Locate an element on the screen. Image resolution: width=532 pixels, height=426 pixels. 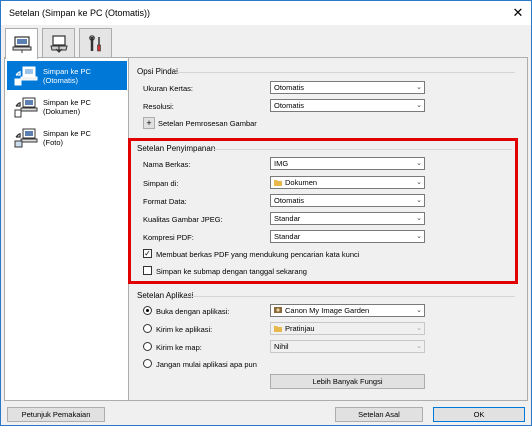
computer-icon is located at coordinates (21, 44).